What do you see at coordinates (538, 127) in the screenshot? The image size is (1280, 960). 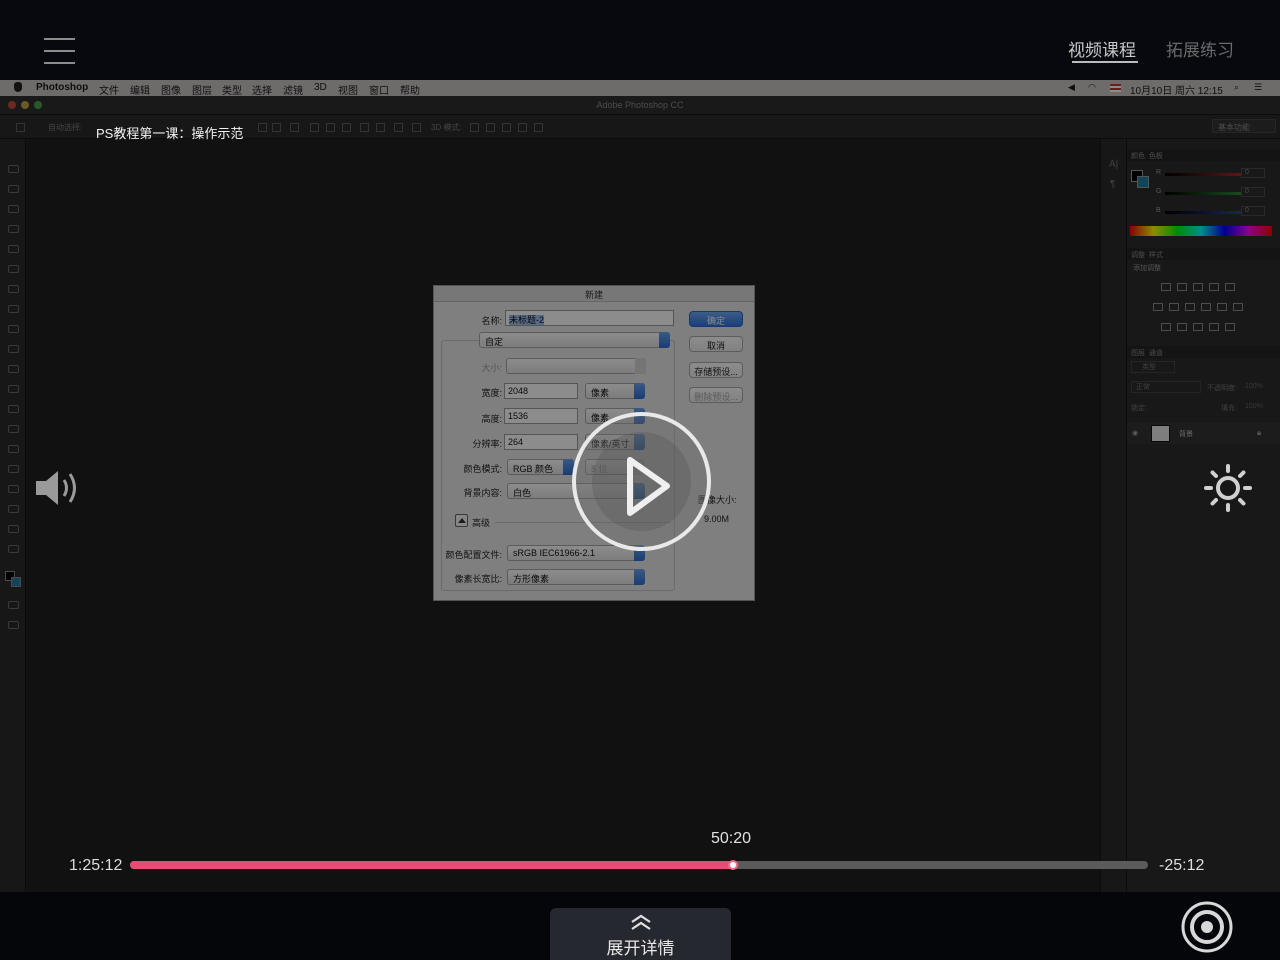 I see `3d-scale-icon` at bounding box center [538, 127].